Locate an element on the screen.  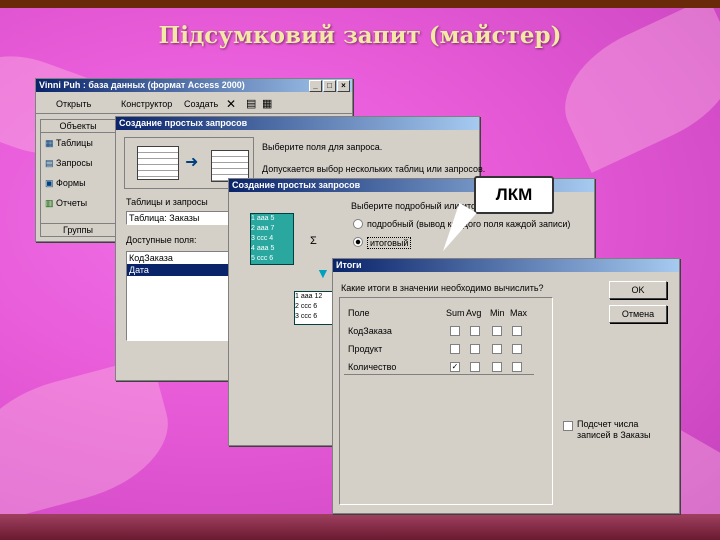
column-header: Поле is located at coordinates (359, 313).